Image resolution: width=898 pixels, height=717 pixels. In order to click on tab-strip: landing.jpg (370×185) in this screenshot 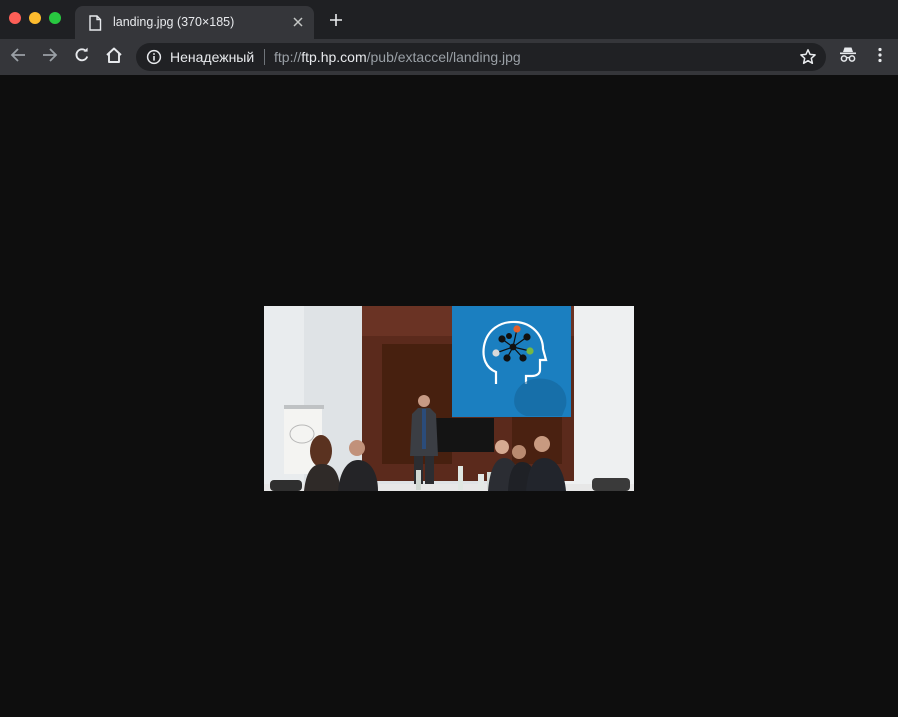, I will do `click(449, 19)`.